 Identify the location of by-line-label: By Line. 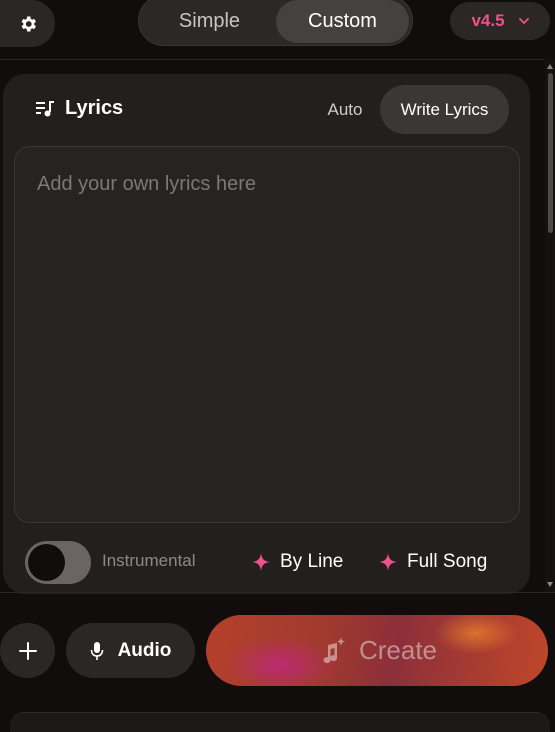
(312, 561).